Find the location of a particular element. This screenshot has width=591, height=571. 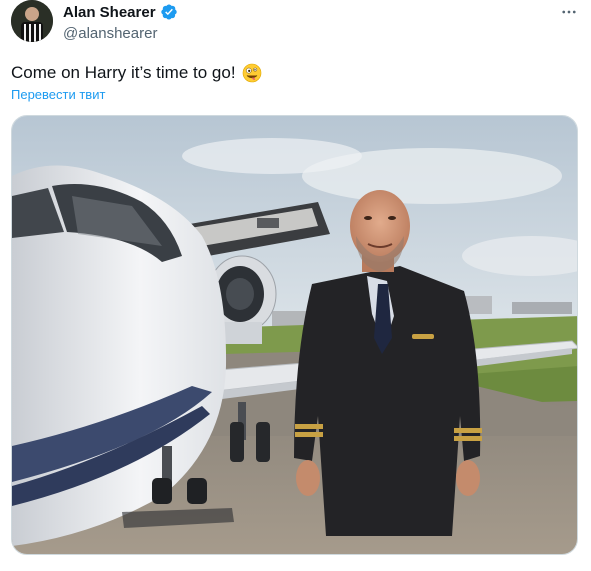

tweet-text: Come on Harry it’s time to go! is located at coordinates (136, 73).